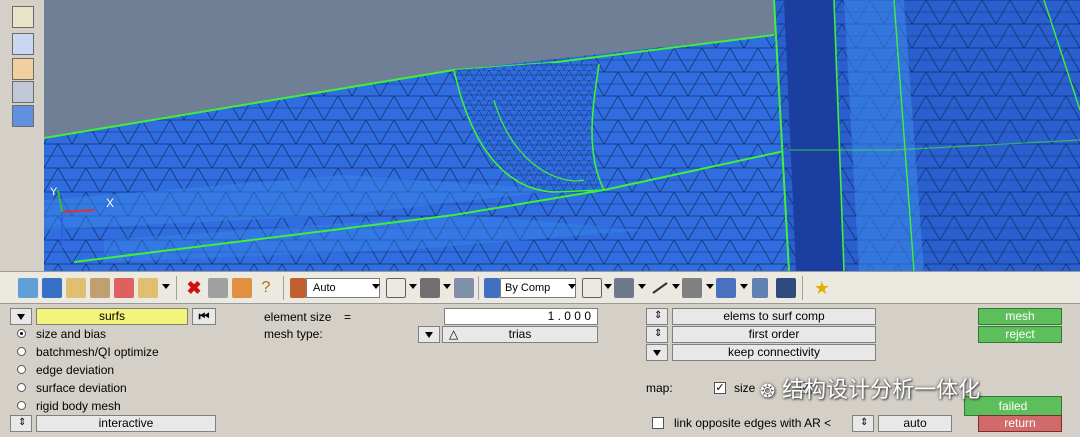 The width and height of the screenshot is (1080, 437). Describe the element at coordinates (76, 288) in the screenshot. I see `fit-icon` at that location.